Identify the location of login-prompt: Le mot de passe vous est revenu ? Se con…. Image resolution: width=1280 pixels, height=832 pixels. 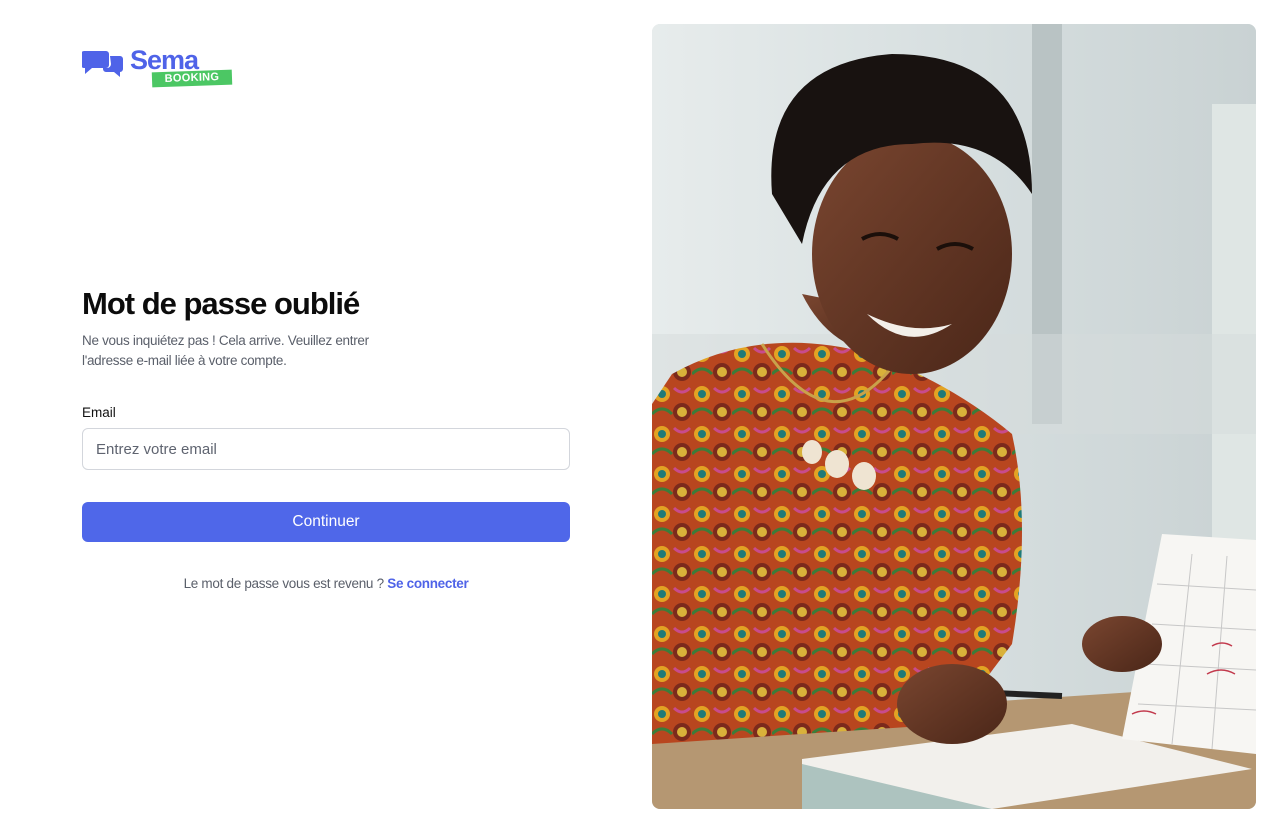
(326, 583).